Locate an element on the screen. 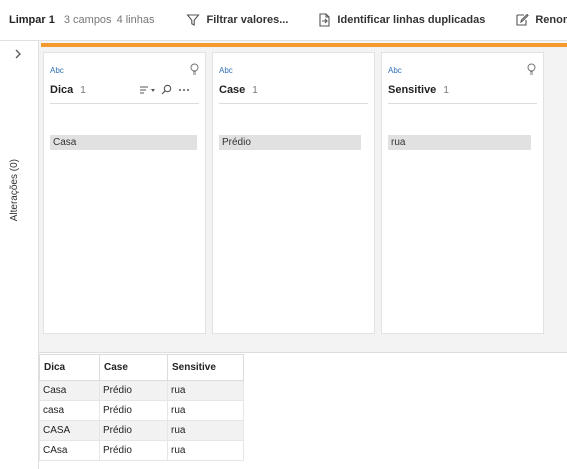  sort-icon is located at coordinates (147, 90).